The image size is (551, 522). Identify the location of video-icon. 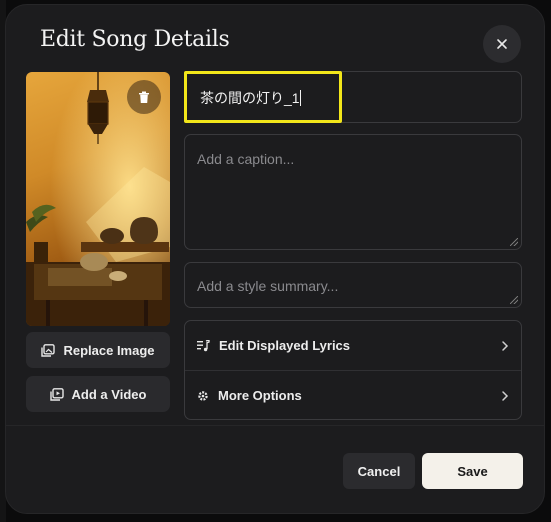
(56, 394).